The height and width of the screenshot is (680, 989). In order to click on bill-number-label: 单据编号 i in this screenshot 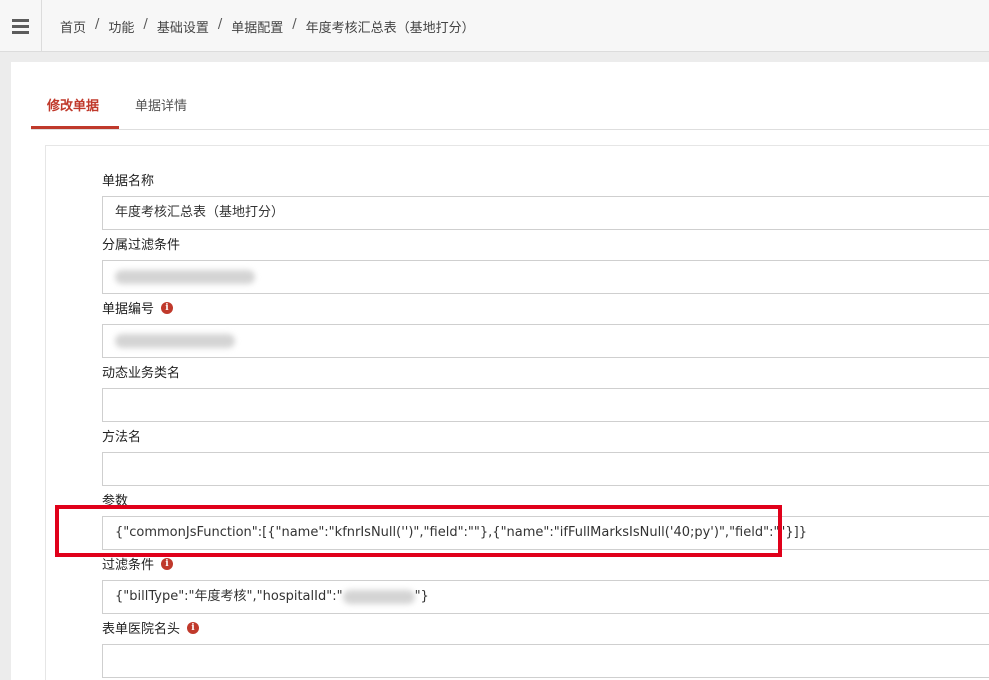, I will do `click(138, 307)`.